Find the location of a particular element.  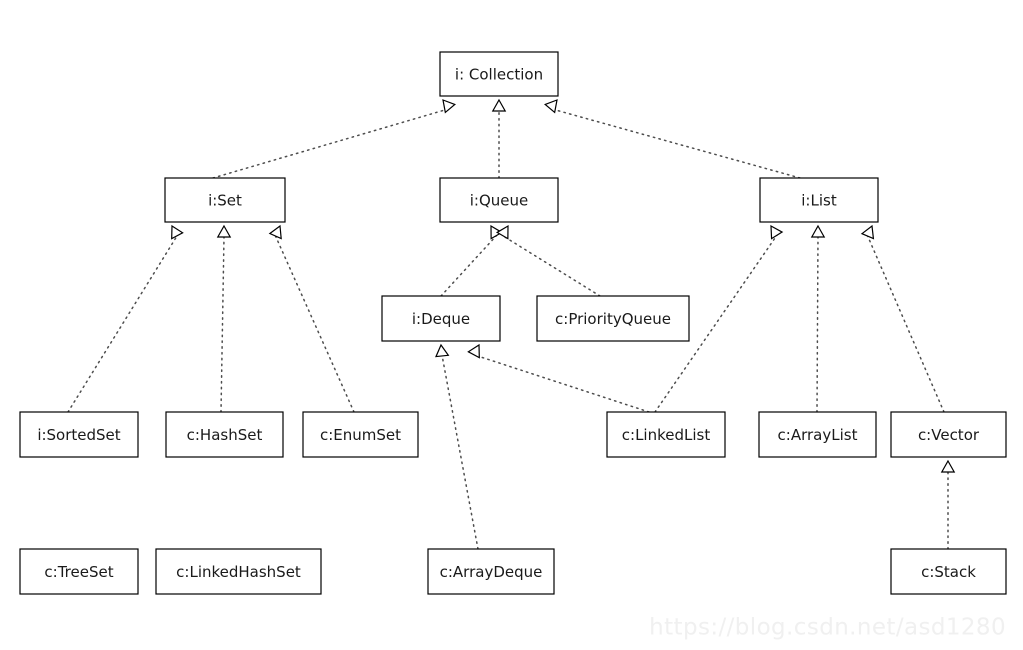

edge-linkedlist-to-deque is located at coordinates (558, 378).